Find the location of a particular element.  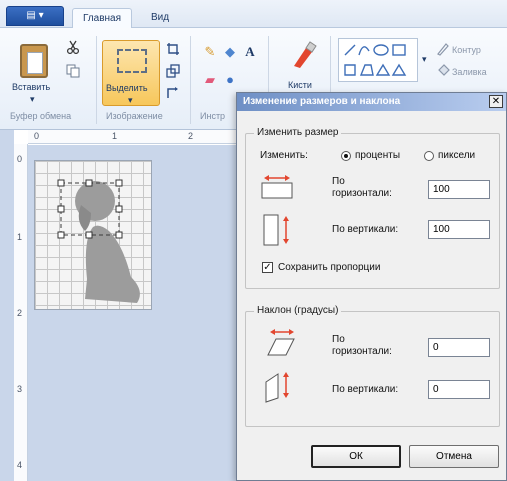

app-menu-button: ▤ ▾ is located at coordinates (35, 16).